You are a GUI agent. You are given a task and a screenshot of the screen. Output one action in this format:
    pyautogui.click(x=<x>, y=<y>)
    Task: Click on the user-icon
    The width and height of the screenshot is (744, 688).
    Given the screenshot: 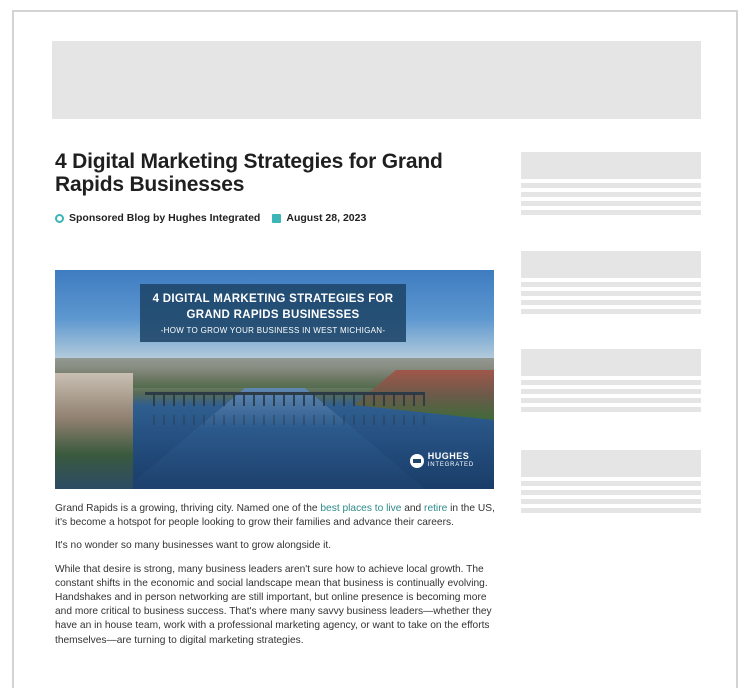 What is the action you would take?
    pyautogui.click(x=59, y=218)
    